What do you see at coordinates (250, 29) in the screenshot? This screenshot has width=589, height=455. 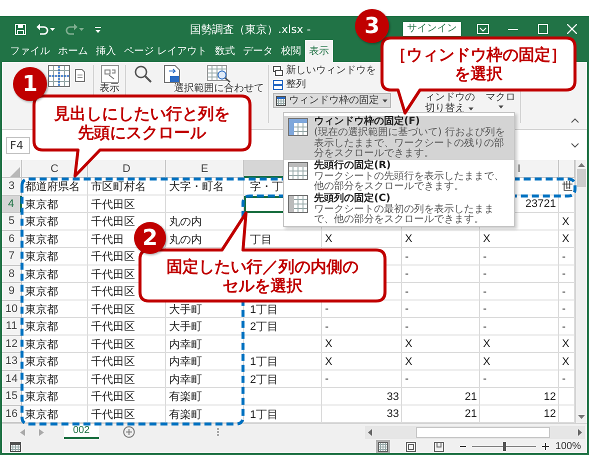 I see `window-title: 国勢調査（東京）.xlsx -` at bounding box center [250, 29].